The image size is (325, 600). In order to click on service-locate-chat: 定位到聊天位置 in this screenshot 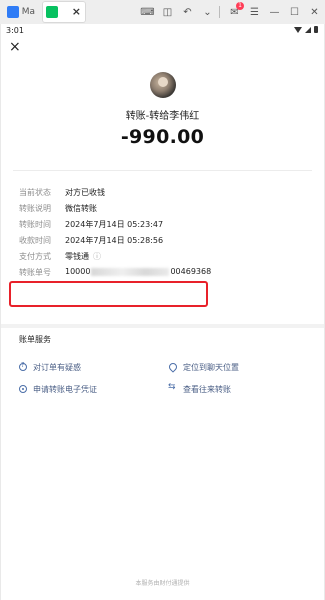, I will do `click(203, 367)`.